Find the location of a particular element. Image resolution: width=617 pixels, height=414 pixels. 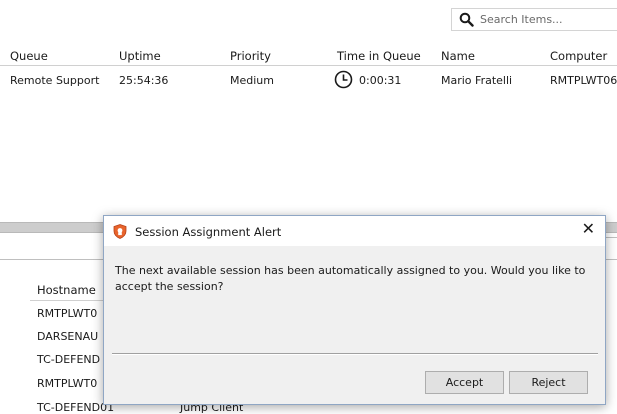

search-box is located at coordinates (534, 19).